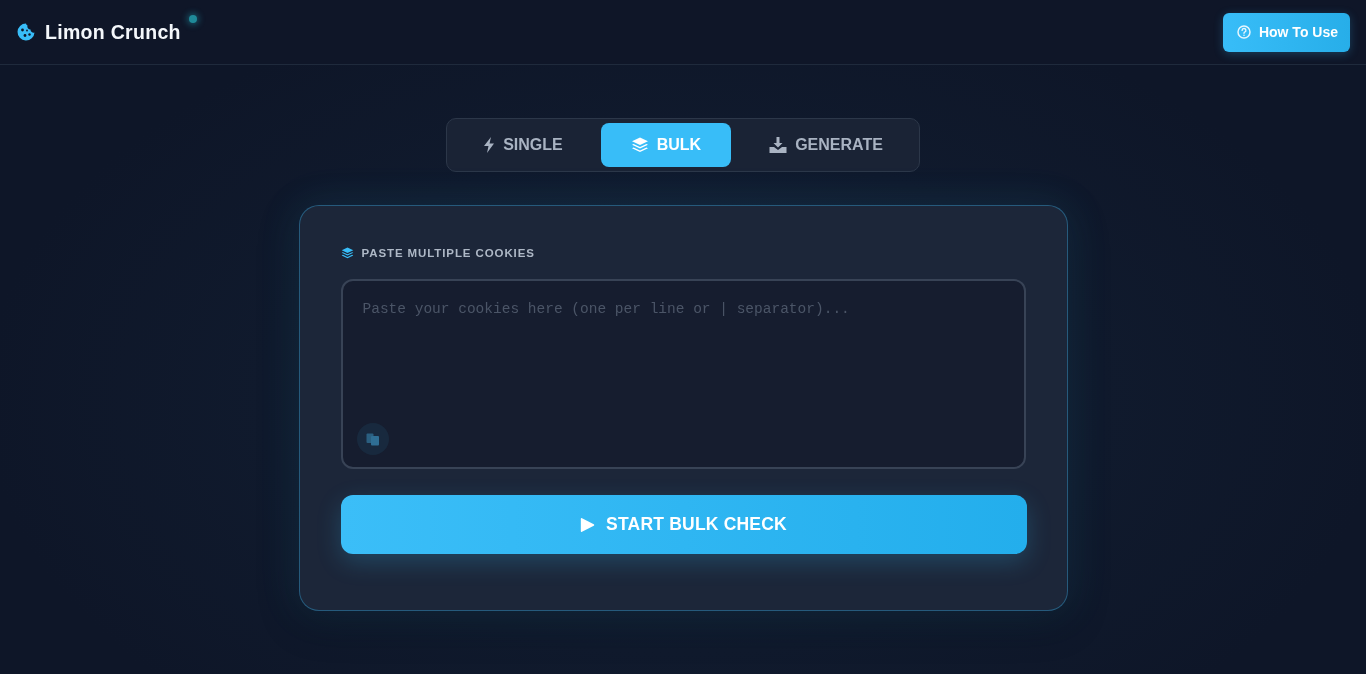  What do you see at coordinates (523, 145) in the screenshot?
I see `mode-tab: SINGLE` at bounding box center [523, 145].